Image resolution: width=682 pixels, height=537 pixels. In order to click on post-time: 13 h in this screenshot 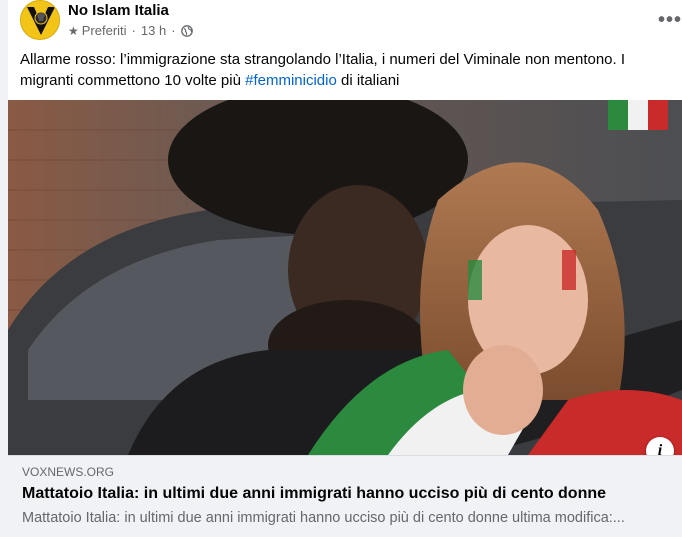, I will do `click(153, 30)`.